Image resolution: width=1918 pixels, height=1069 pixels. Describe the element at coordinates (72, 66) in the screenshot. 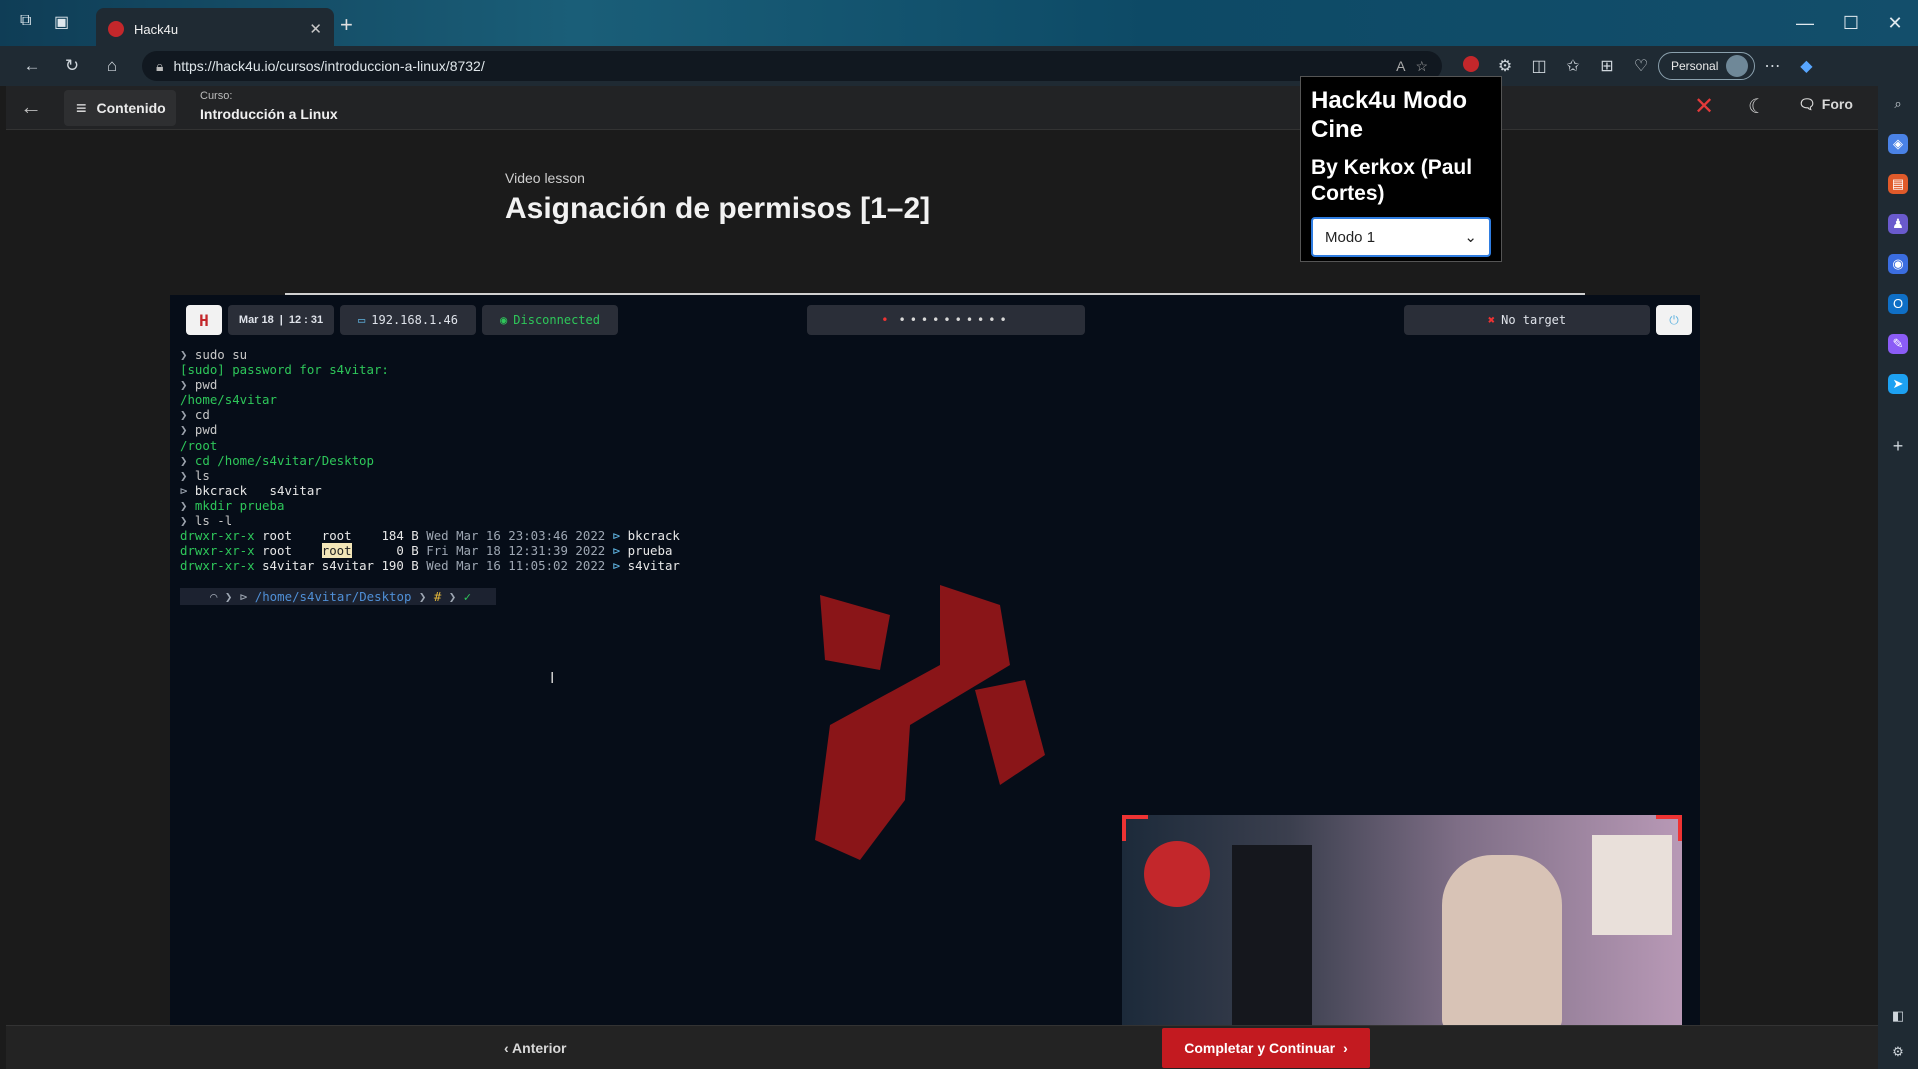

I see `refresh-icon: ↻` at that location.